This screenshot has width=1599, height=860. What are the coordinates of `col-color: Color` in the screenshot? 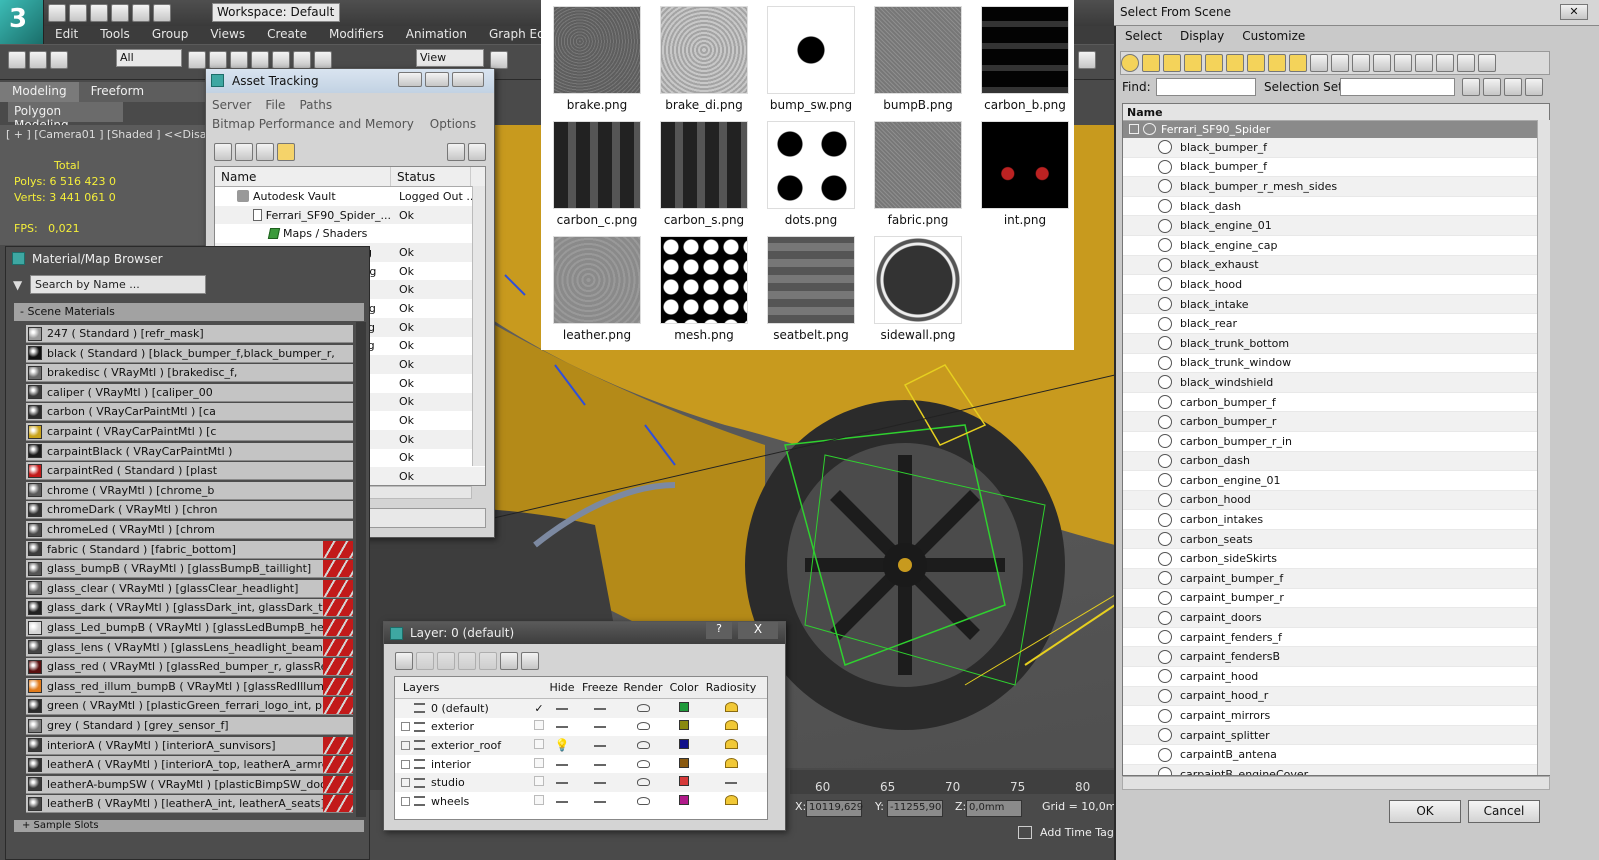 It's located at (684, 687).